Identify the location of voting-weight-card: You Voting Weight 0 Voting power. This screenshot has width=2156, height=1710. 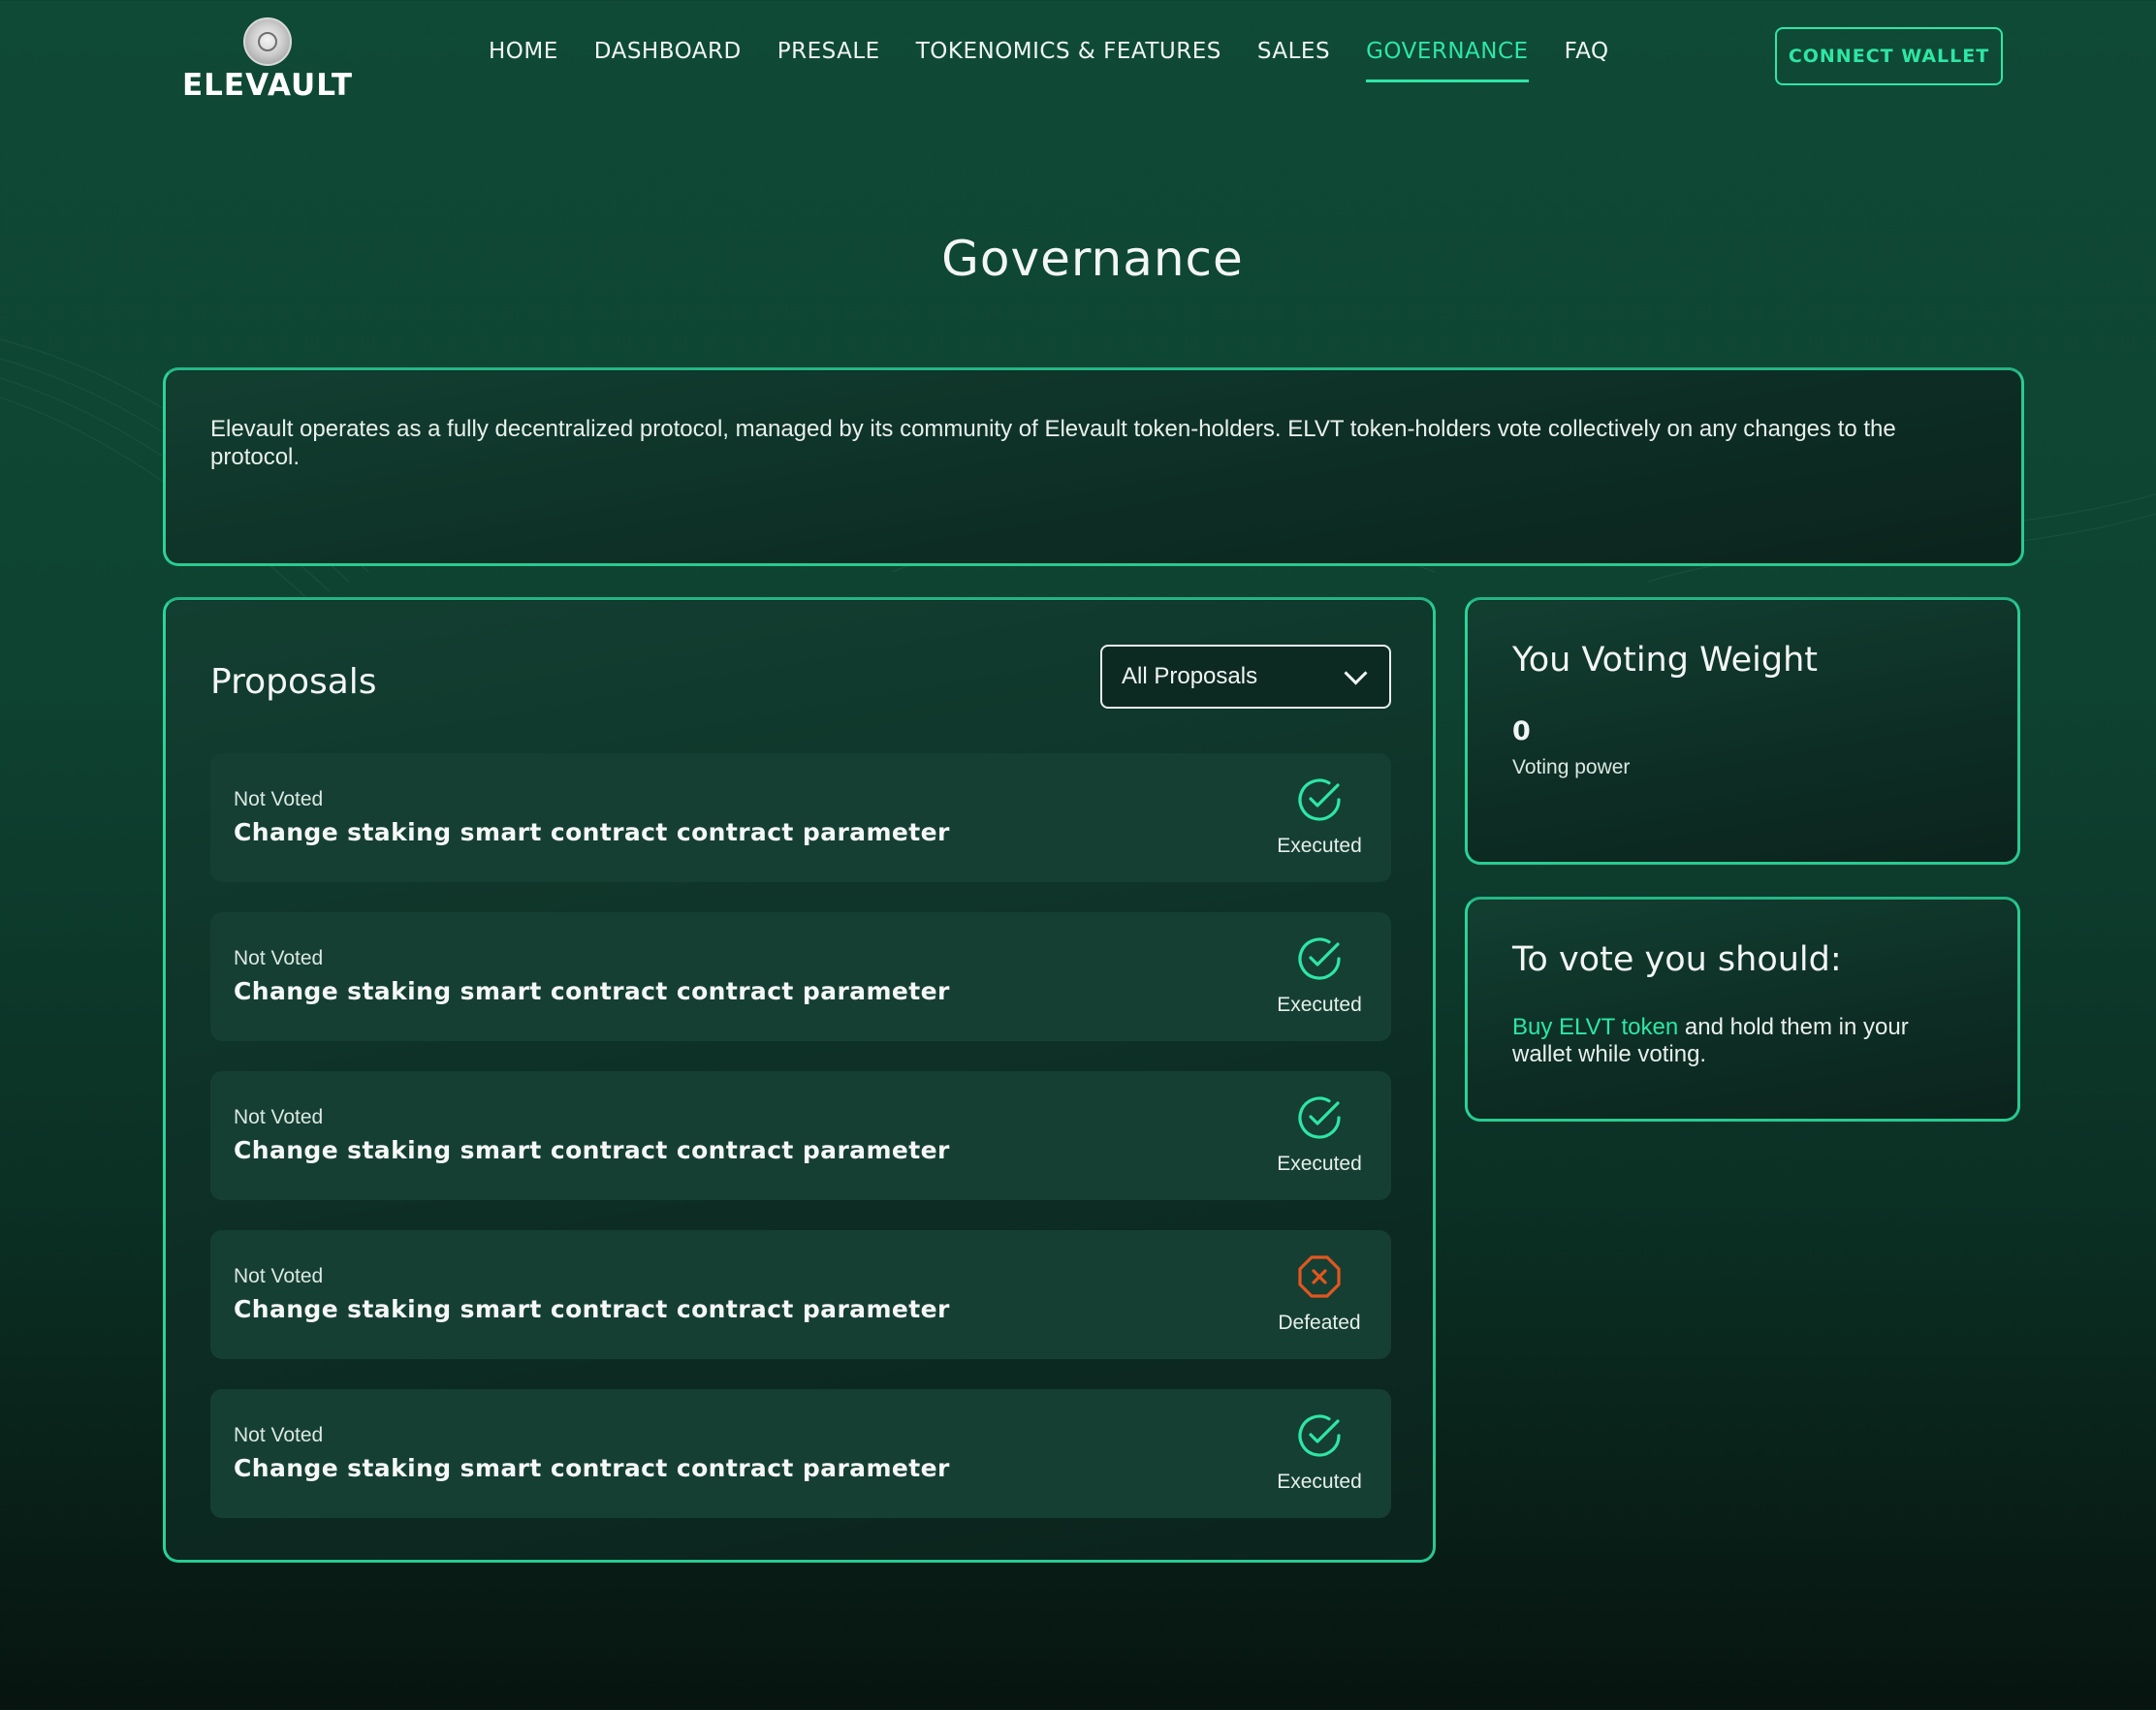
(1742, 731).